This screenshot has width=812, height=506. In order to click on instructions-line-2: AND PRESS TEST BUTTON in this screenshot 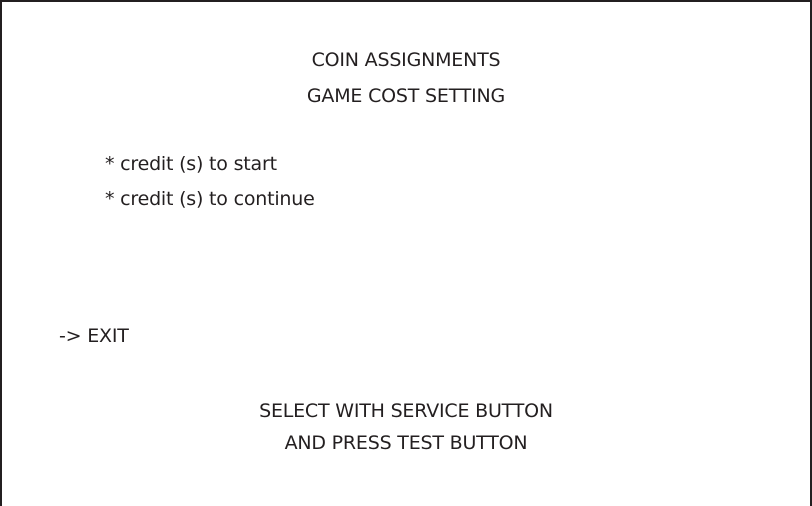, I will do `click(406, 443)`.